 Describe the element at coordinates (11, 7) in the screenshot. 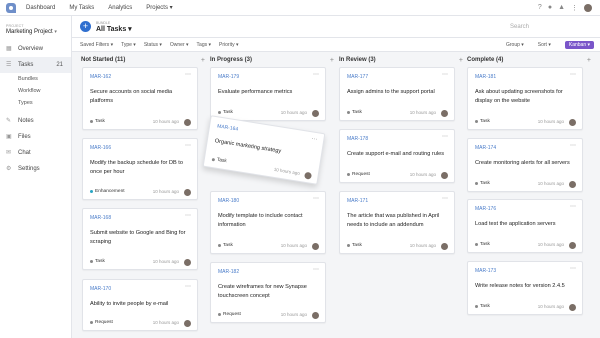

I see `app-logo` at that location.